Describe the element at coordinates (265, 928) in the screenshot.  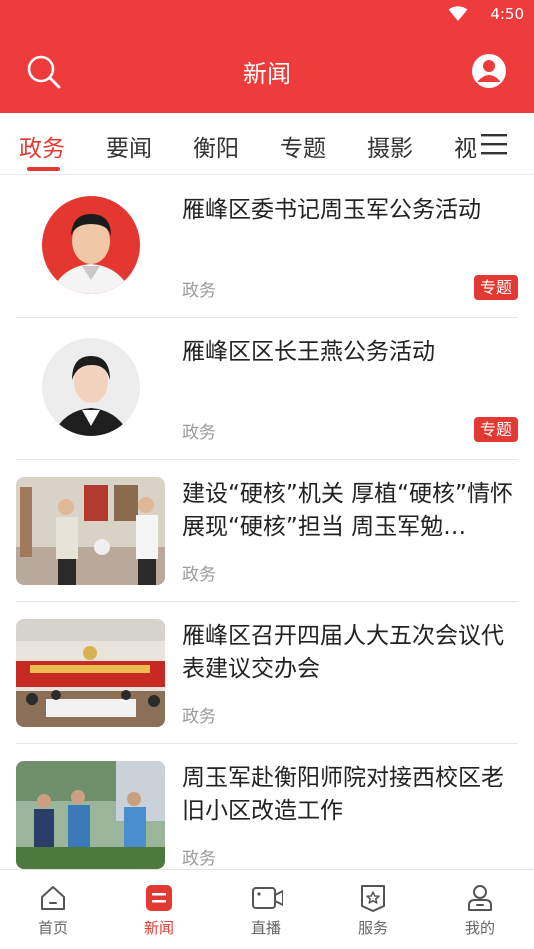
I see `nav-label: 直播` at that location.